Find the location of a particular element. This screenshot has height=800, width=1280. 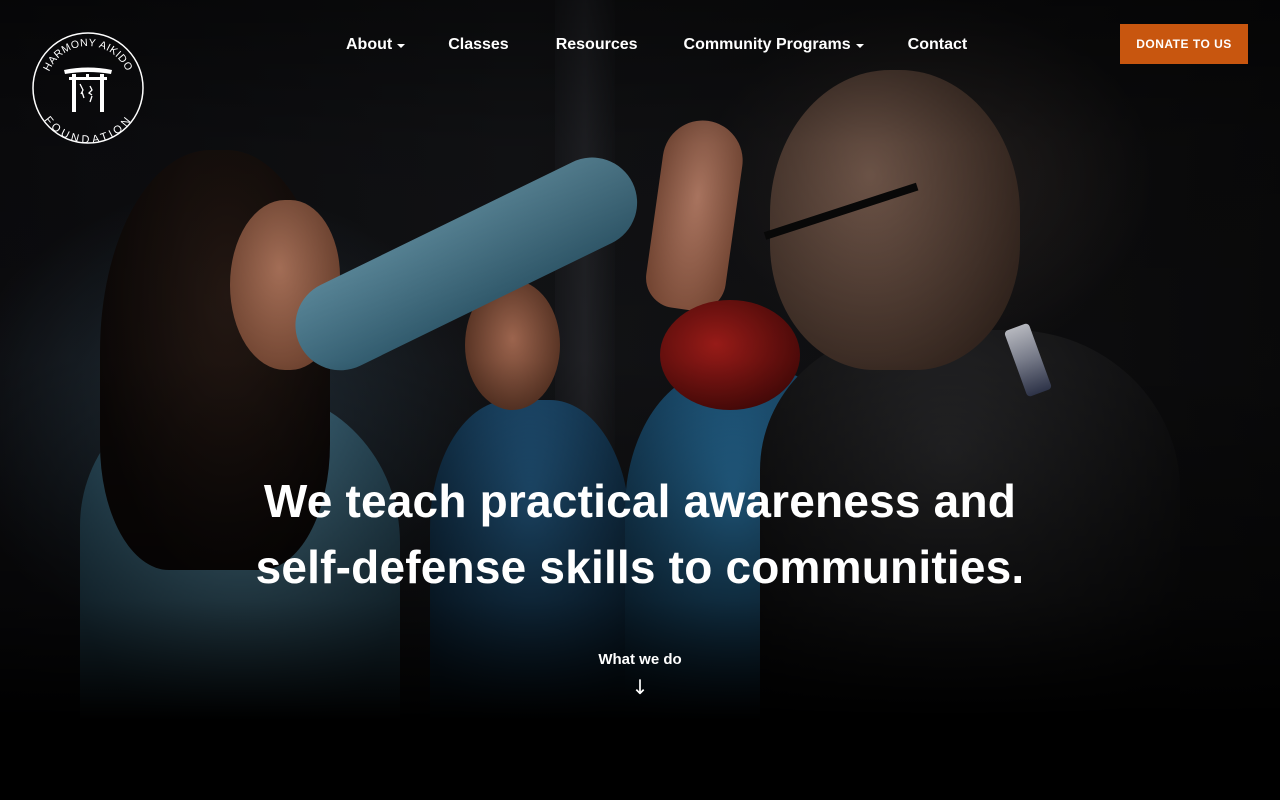

nav-item-community-programs-label: Community Programs is located at coordinates (767, 44).